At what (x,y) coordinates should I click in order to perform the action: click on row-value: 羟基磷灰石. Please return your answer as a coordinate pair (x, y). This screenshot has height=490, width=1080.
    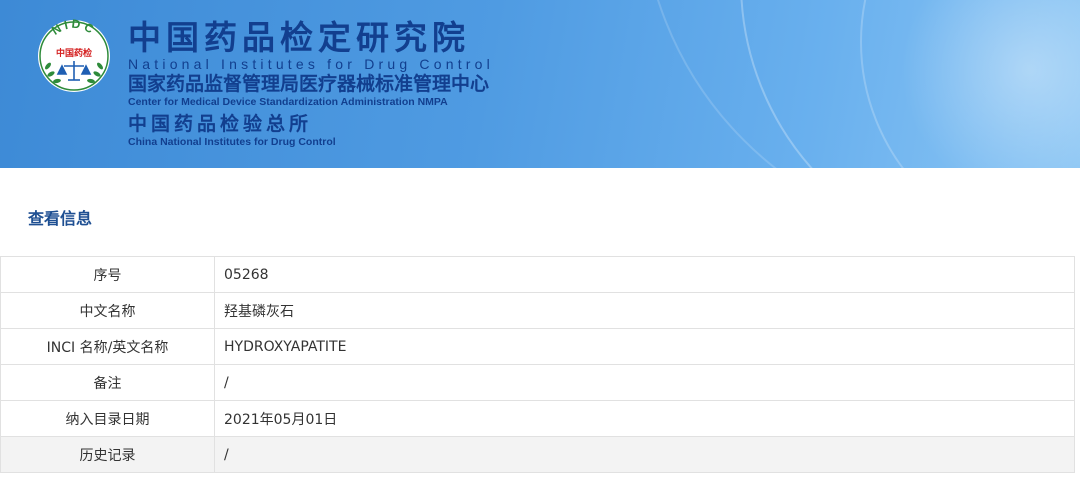
    Looking at the image, I should click on (644, 310).